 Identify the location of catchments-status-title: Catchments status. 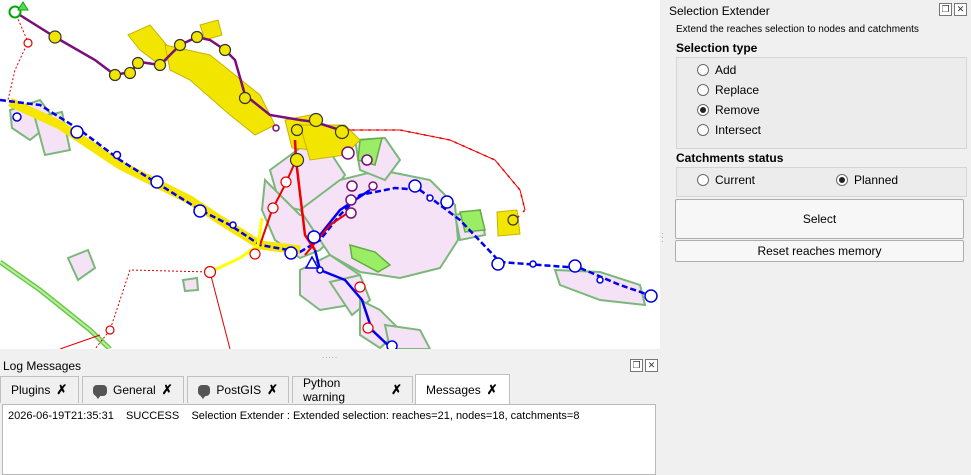
(730, 158).